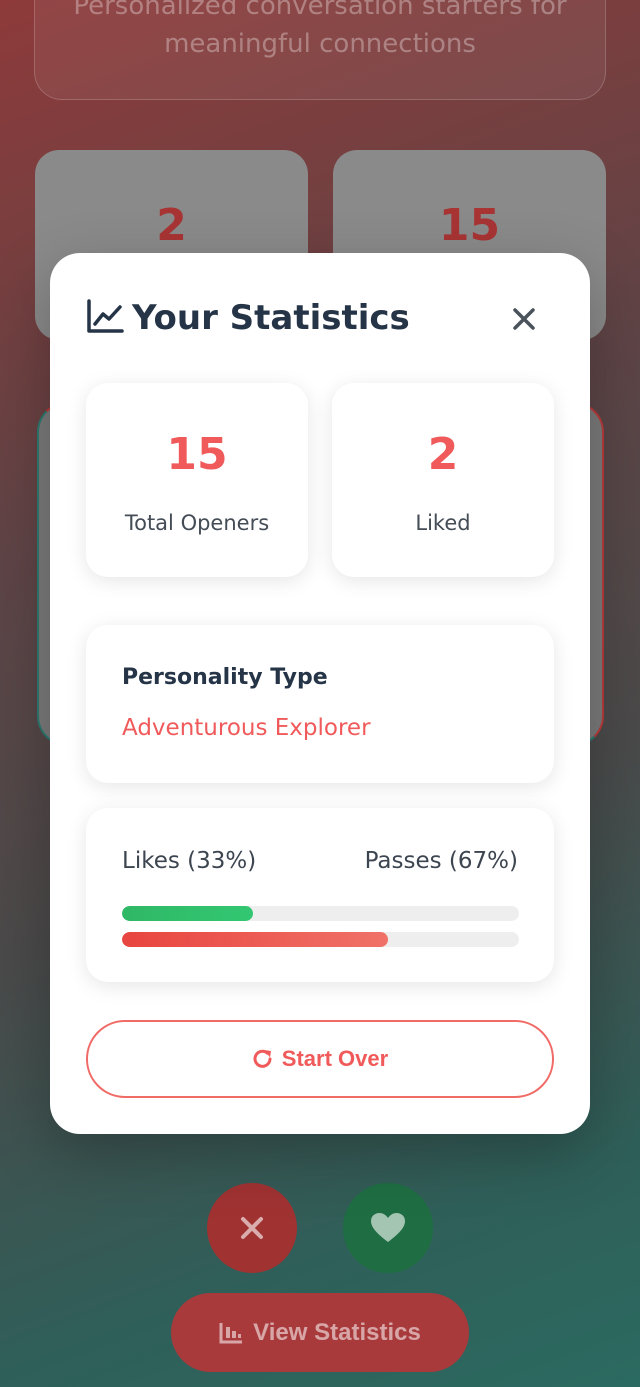 This screenshot has height=1387, width=640. What do you see at coordinates (187, 913) in the screenshot?
I see `likes-progress-fill` at bounding box center [187, 913].